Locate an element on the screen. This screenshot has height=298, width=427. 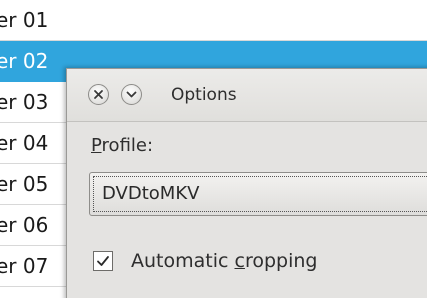
list-item-label: er 05 is located at coordinates (24, 184).